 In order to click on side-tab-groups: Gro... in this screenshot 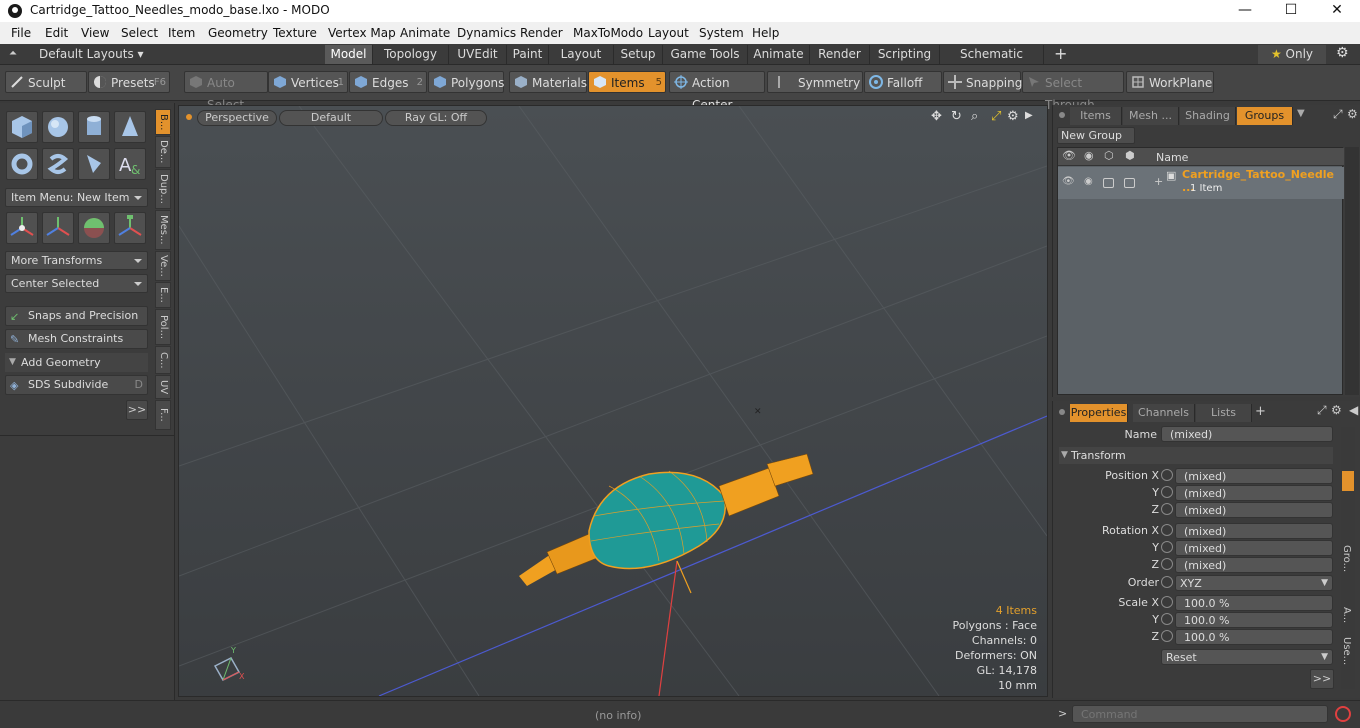, I will do `click(1346, 558)`.